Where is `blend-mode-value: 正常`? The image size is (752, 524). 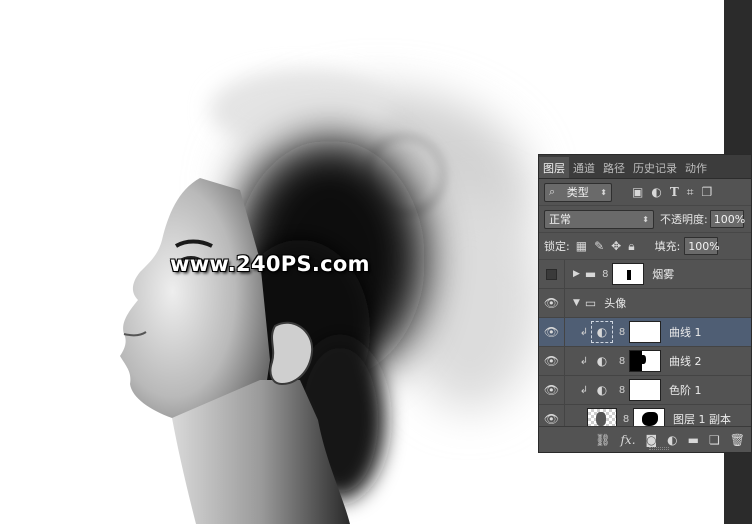
blend-mode-value: 正常 is located at coordinates (560, 219).